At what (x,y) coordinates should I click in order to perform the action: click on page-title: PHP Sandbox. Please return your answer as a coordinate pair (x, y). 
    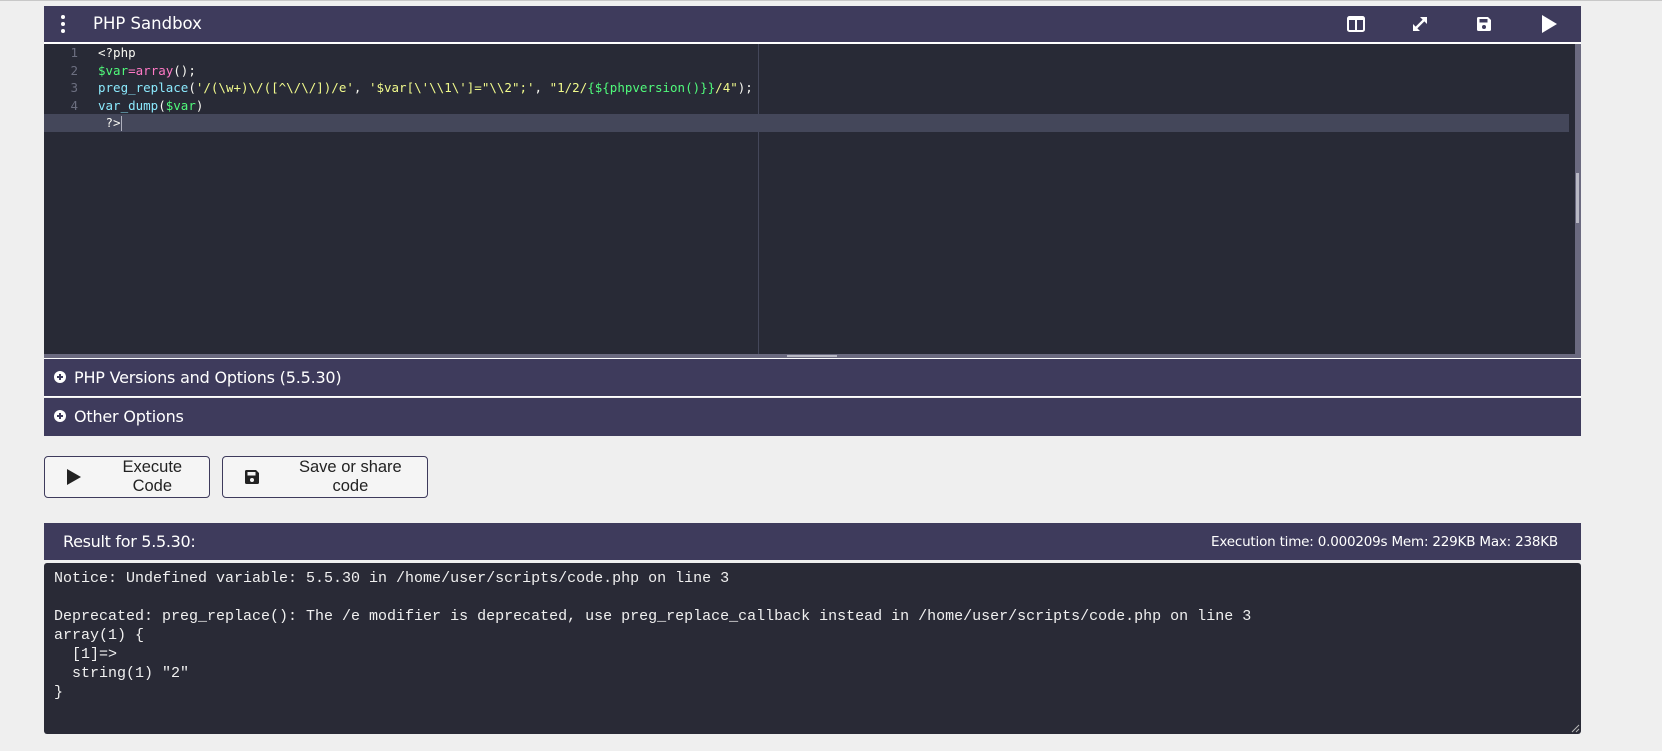
    Looking at the image, I should click on (147, 23).